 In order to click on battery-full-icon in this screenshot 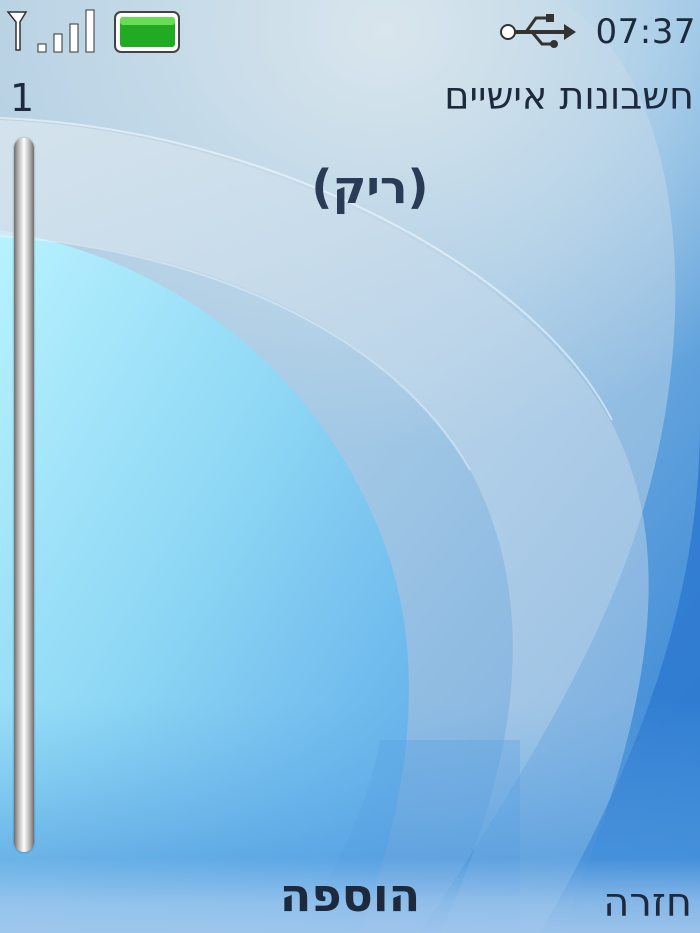, I will do `click(147, 32)`.